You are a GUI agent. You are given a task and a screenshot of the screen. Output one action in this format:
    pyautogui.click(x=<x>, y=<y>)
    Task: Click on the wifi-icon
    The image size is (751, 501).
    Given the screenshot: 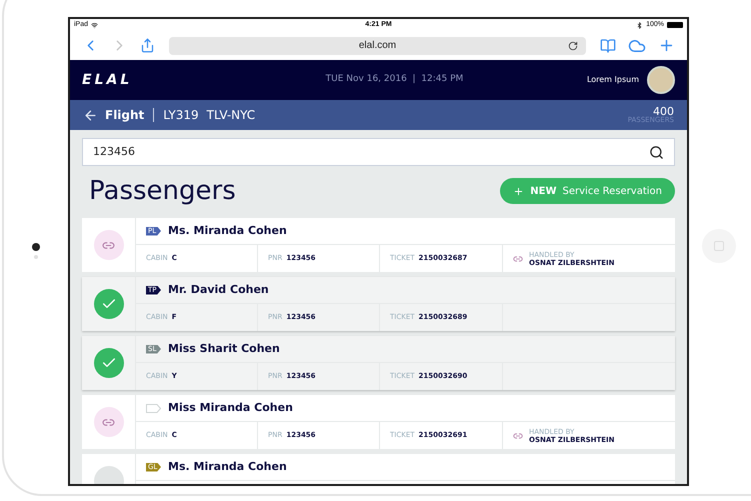 What is the action you would take?
    pyautogui.click(x=94, y=25)
    